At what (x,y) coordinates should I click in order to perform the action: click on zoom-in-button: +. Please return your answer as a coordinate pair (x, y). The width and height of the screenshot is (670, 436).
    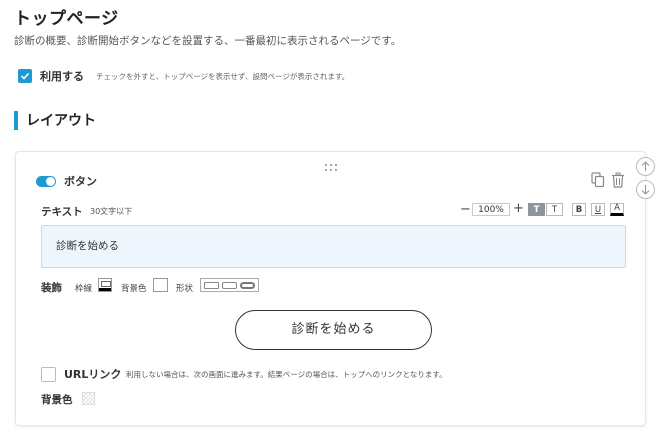
    Looking at the image, I should click on (518, 208).